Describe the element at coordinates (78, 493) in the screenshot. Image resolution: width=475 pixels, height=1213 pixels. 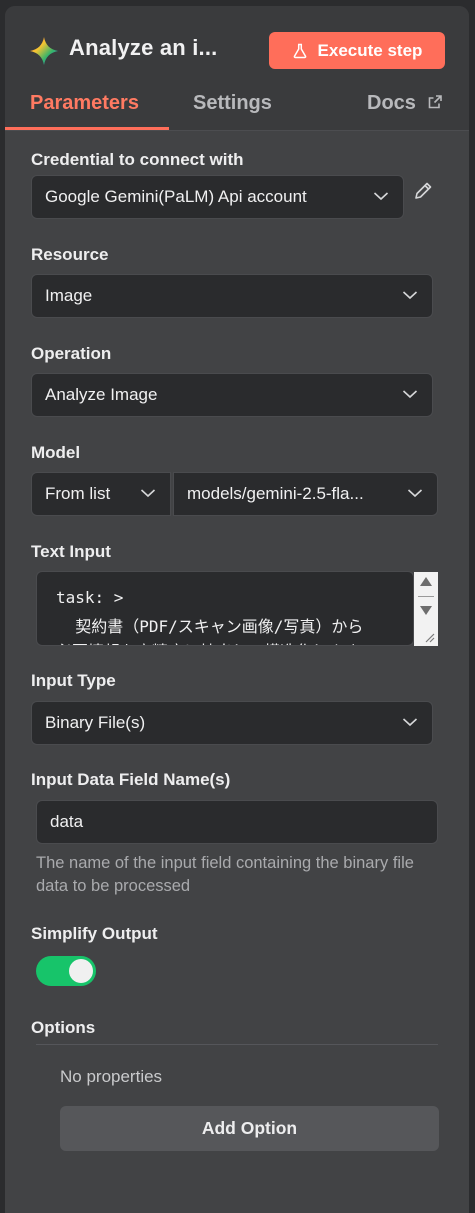
I see `model-mode-value: From list` at that location.